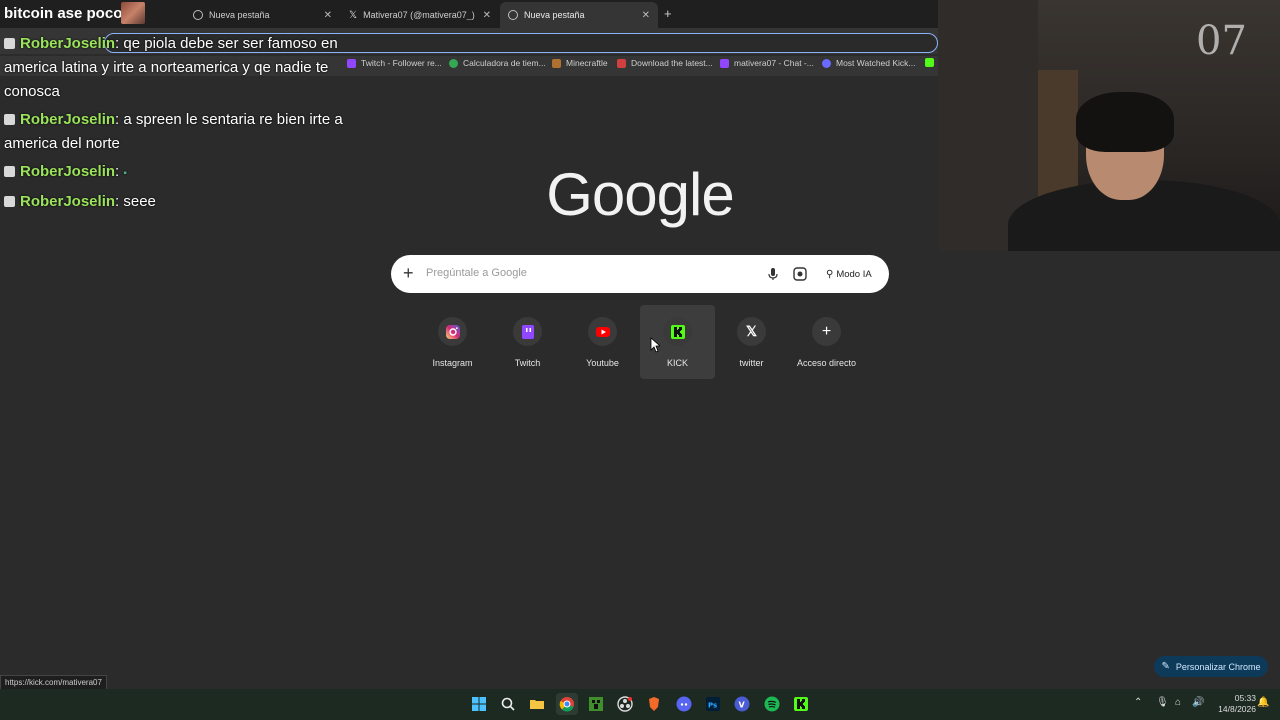  What do you see at coordinates (1211, 666) in the screenshot?
I see `customize-chrome-button: ✎ Personalizar Chrome` at bounding box center [1211, 666].